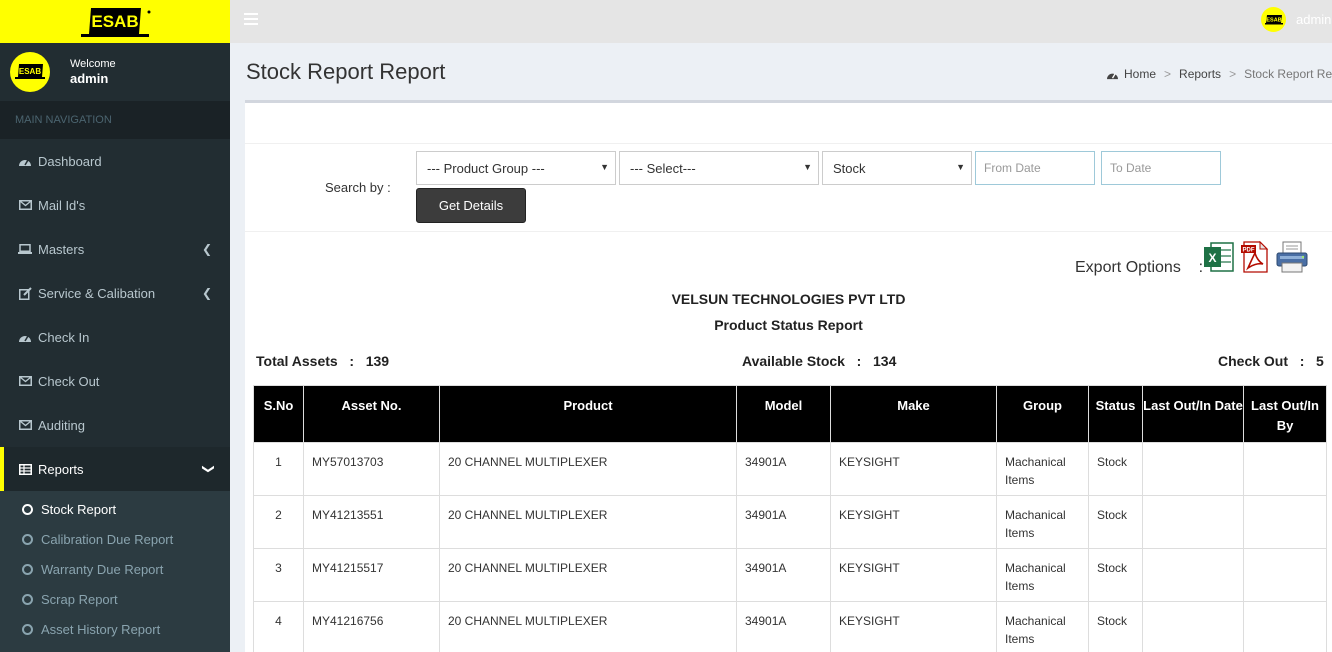 This screenshot has height=652, width=1332. I want to click on submenu-item-stock-report: Stock Report, so click(115, 509).